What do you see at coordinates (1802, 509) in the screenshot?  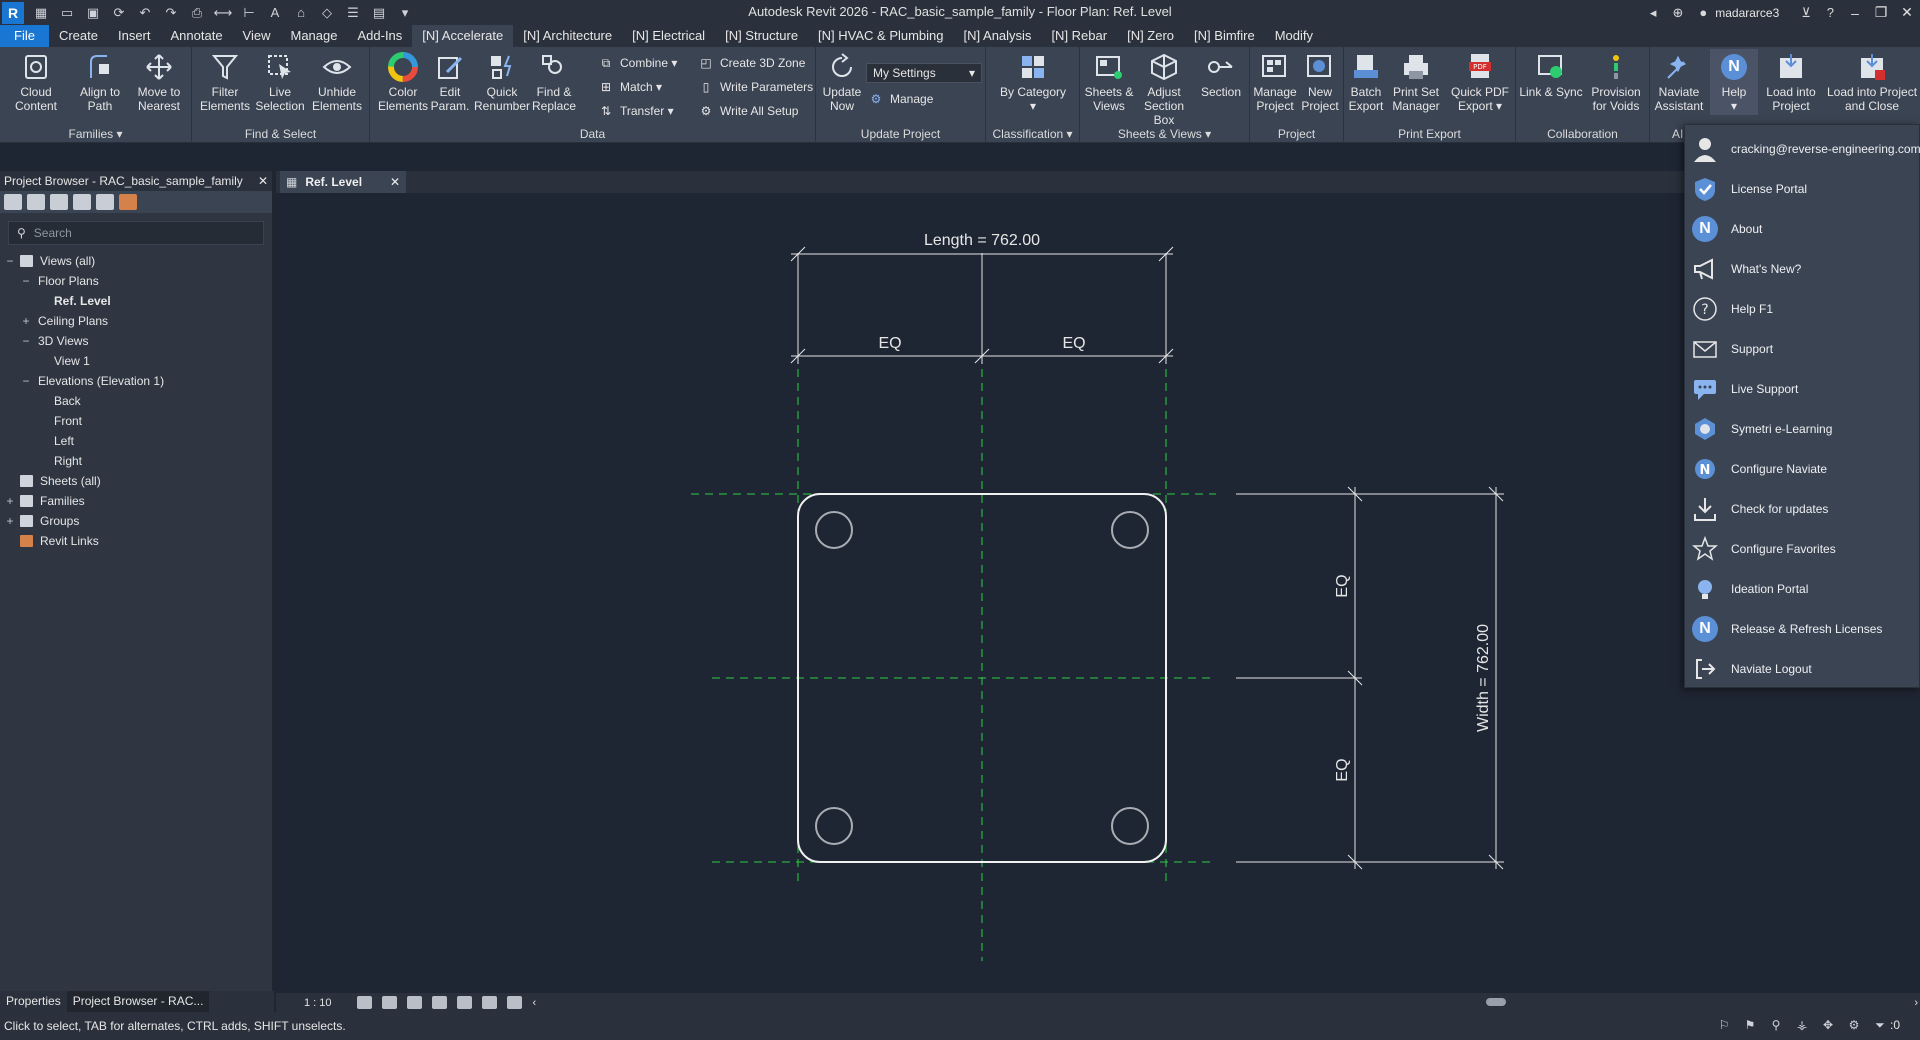 I see `help-menu-item-check-for-updates: Check for updates` at bounding box center [1802, 509].